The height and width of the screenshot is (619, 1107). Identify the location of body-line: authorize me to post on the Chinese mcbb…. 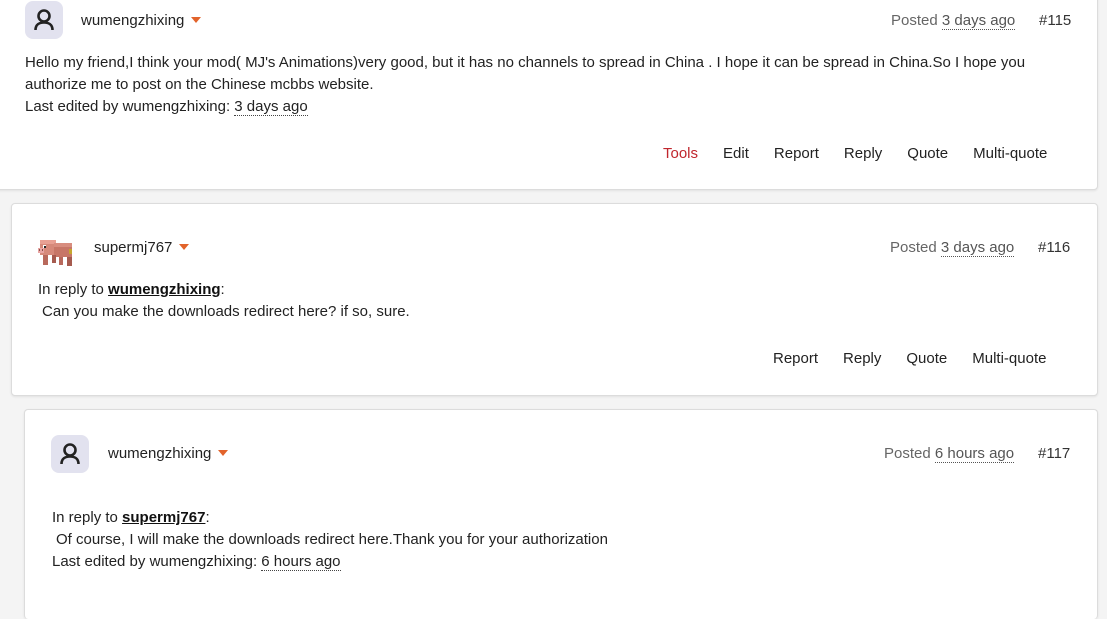
(199, 84).